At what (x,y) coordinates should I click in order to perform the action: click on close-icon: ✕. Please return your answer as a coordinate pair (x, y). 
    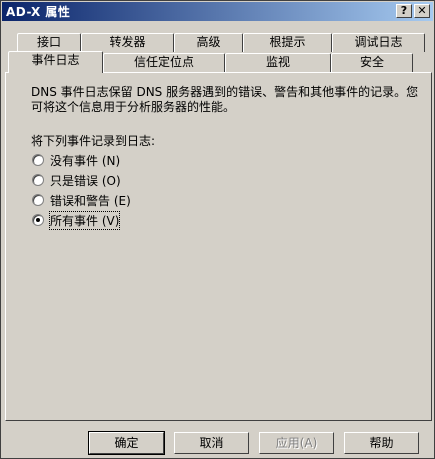
    Looking at the image, I should click on (422, 11).